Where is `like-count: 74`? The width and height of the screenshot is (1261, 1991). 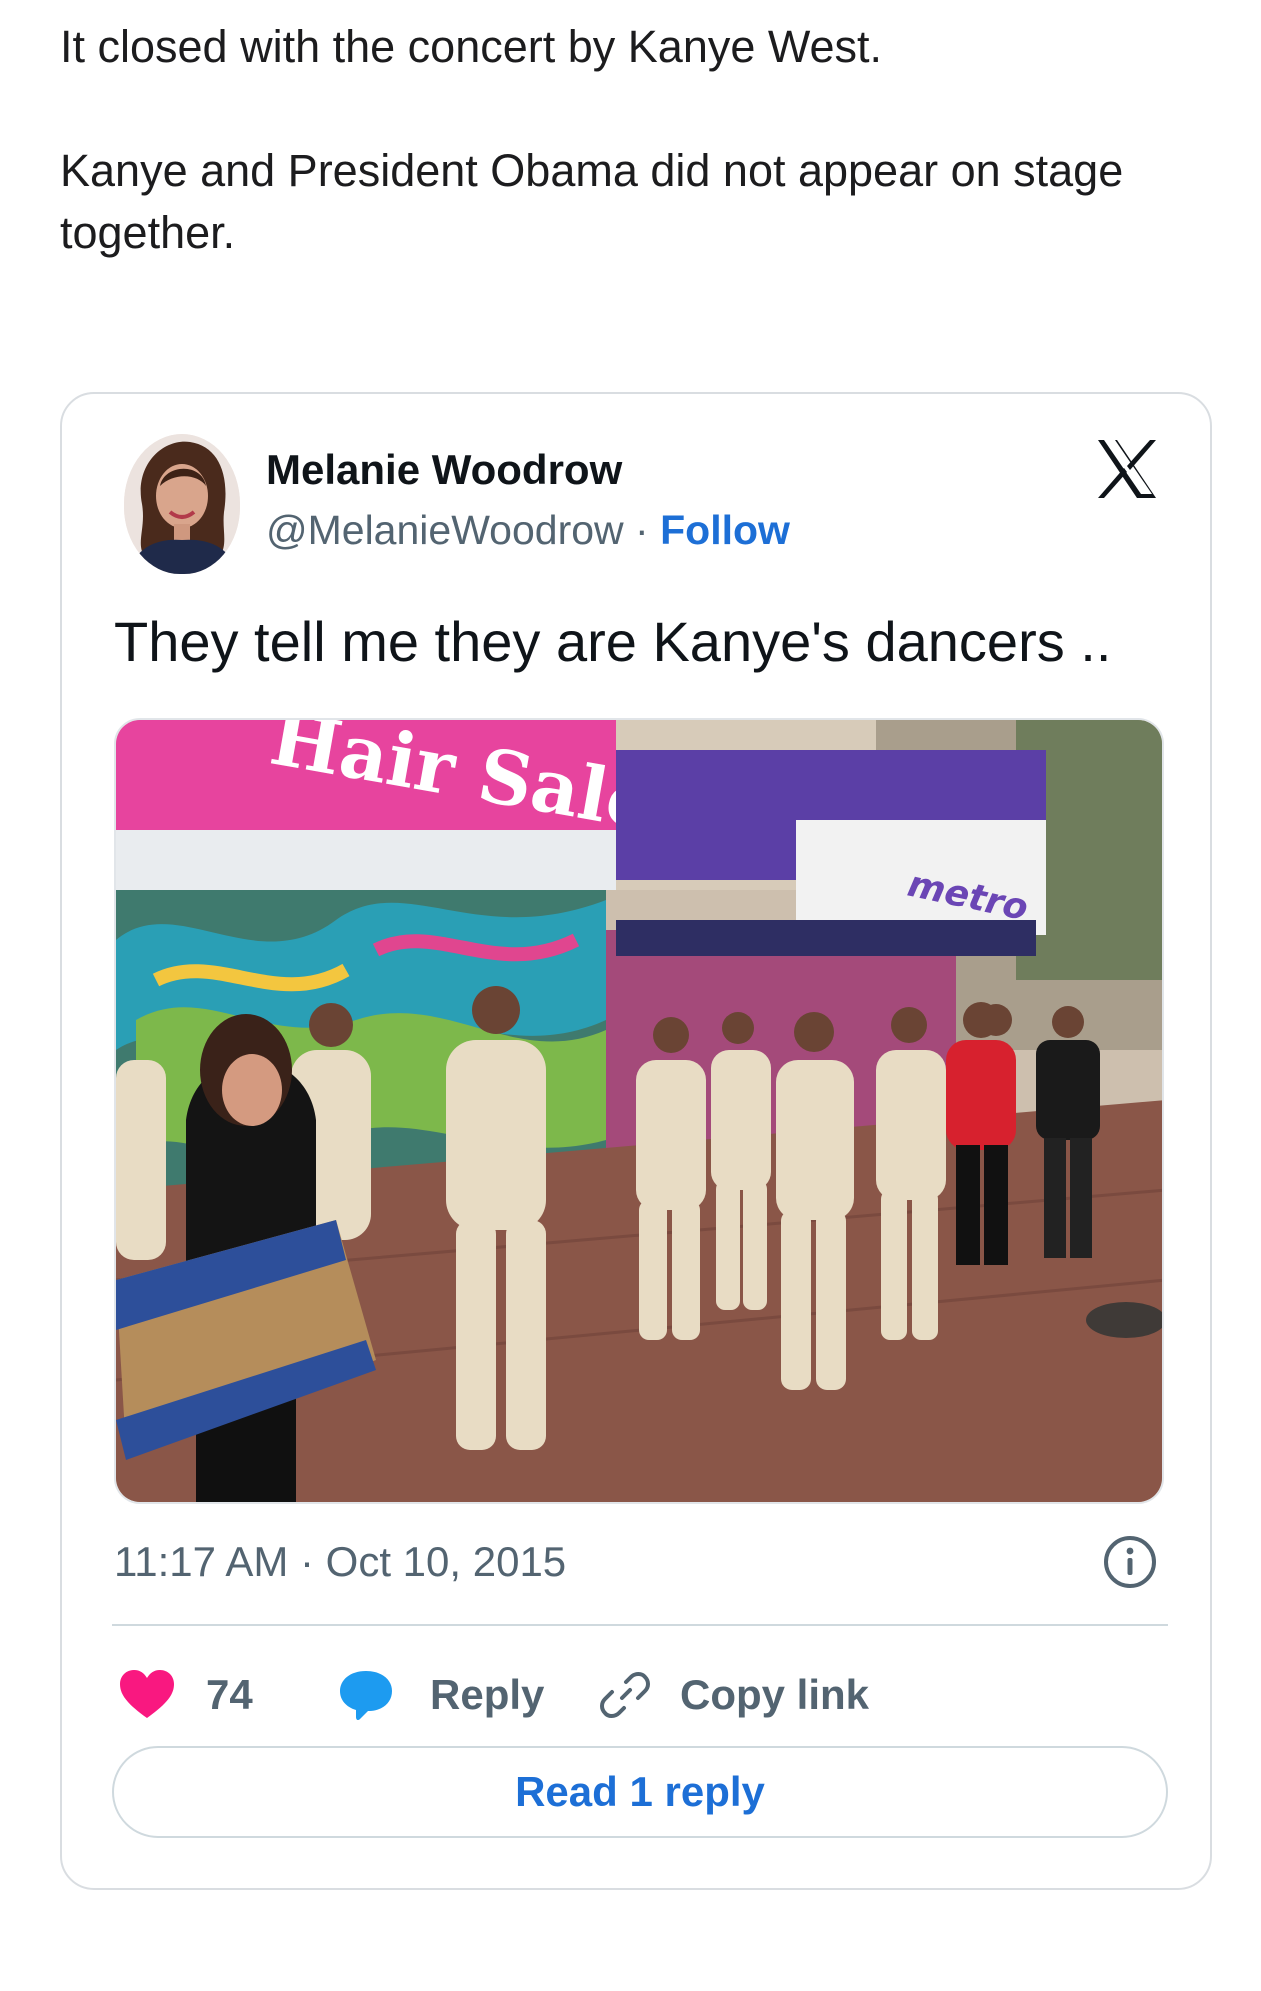 like-count: 74 is located at coordinates (229, 1694).